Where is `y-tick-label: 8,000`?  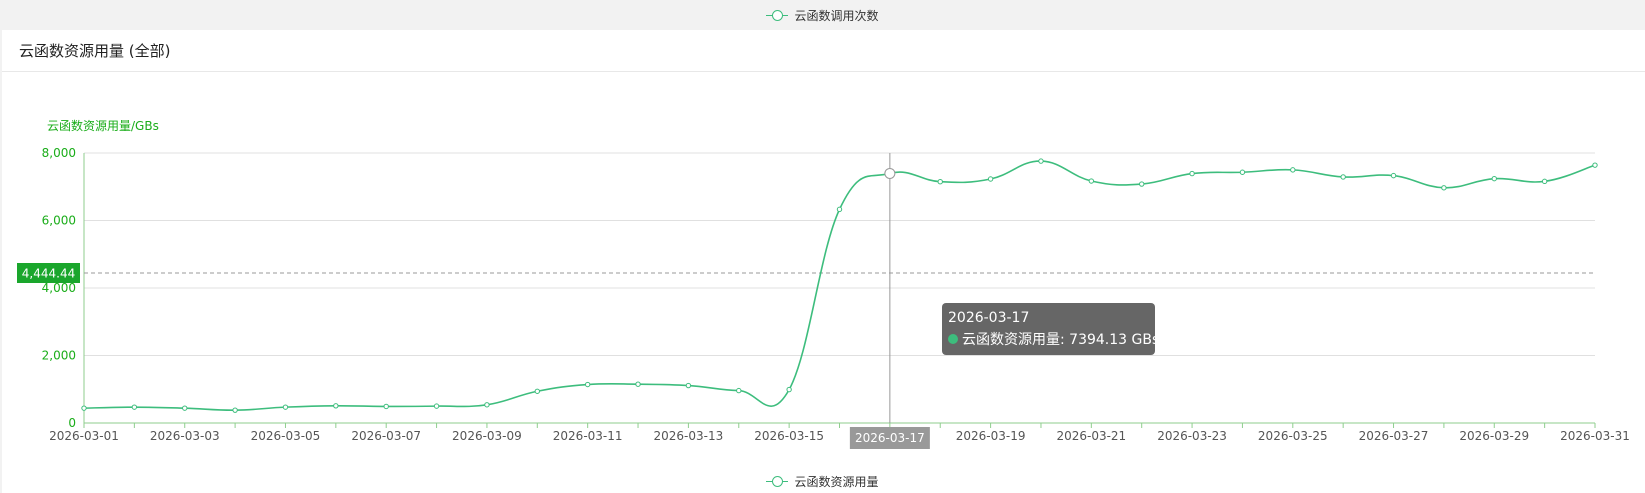 y-tick-label: 8,000 is located at coordinates (59, 153).